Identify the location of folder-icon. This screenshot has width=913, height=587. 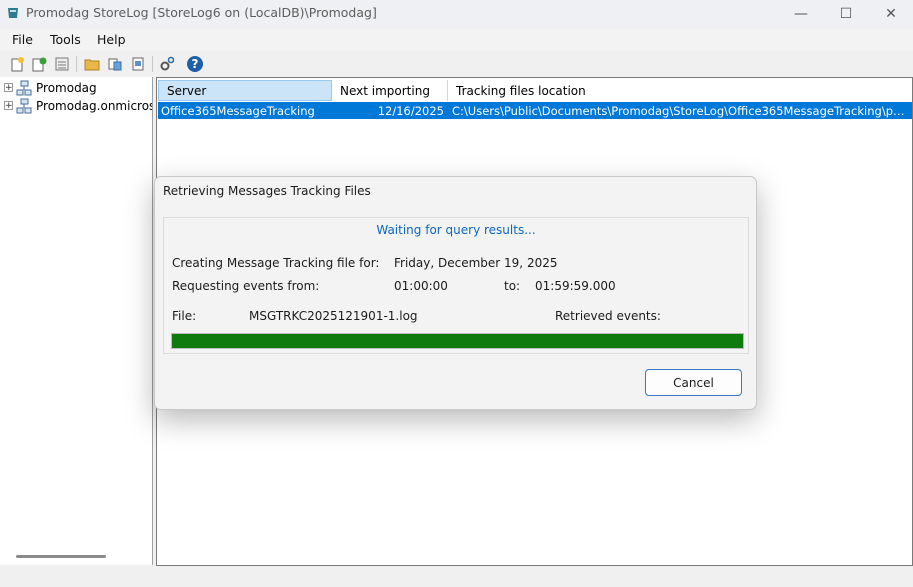
(92, 65).